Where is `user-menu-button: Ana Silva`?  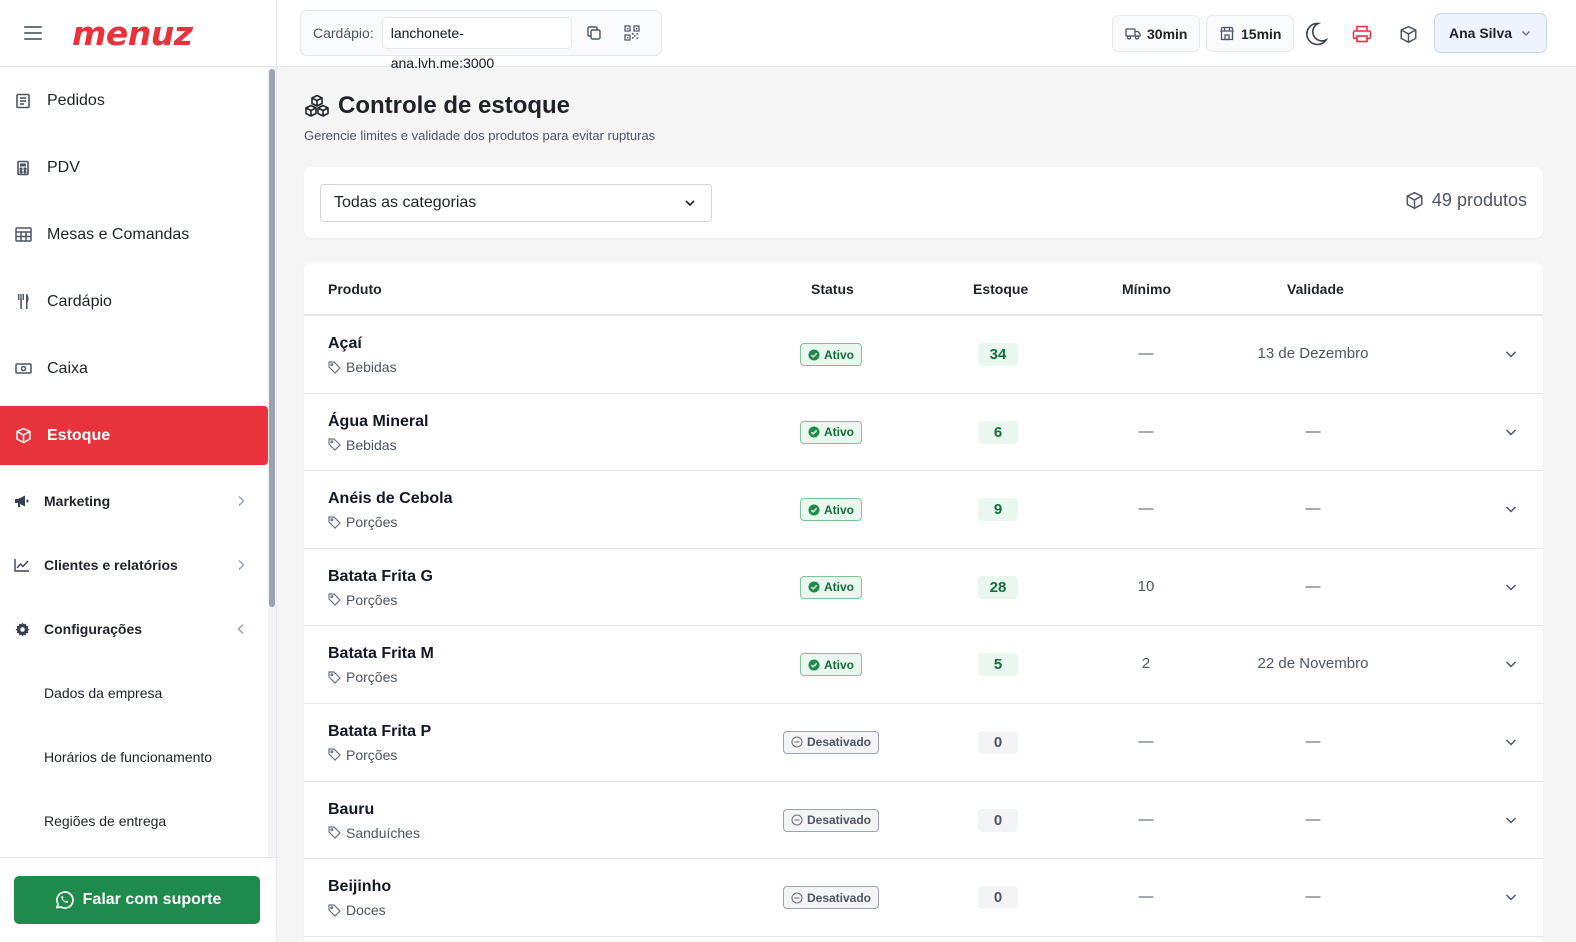
user-menu-button: Ana Silva is located at coordinates (1490, 33).